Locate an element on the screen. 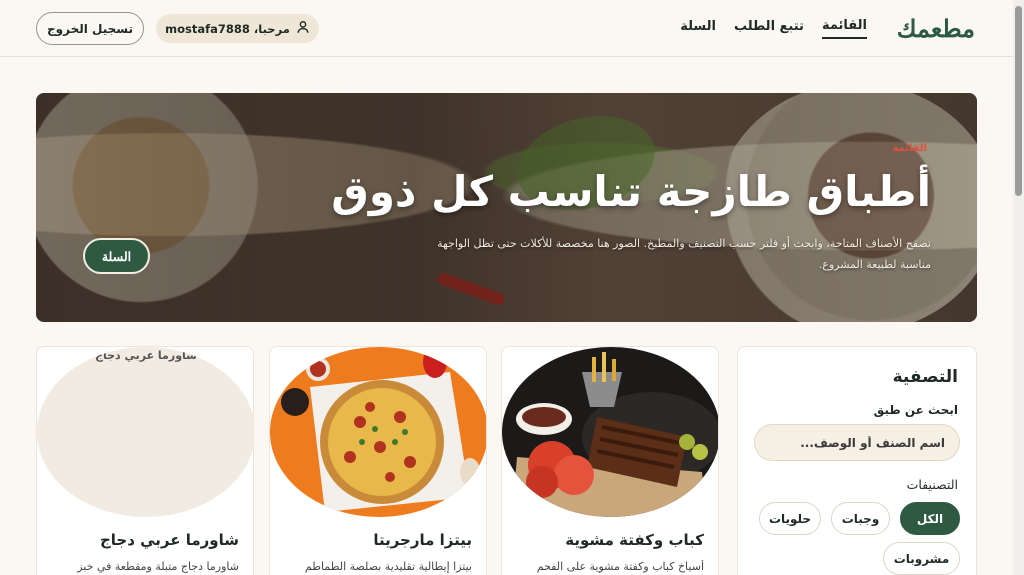 This screenshot has width=1024, height=575. nav-track-order-link: تتبع الطلب is located at coordinates (769, 28).